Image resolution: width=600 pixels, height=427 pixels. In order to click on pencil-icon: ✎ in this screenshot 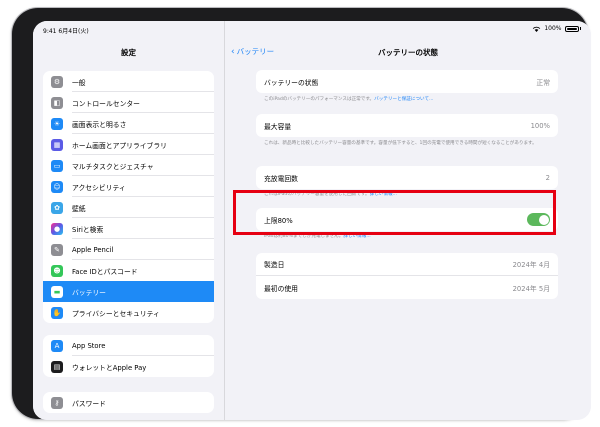, I will do `click(57, 249)`.